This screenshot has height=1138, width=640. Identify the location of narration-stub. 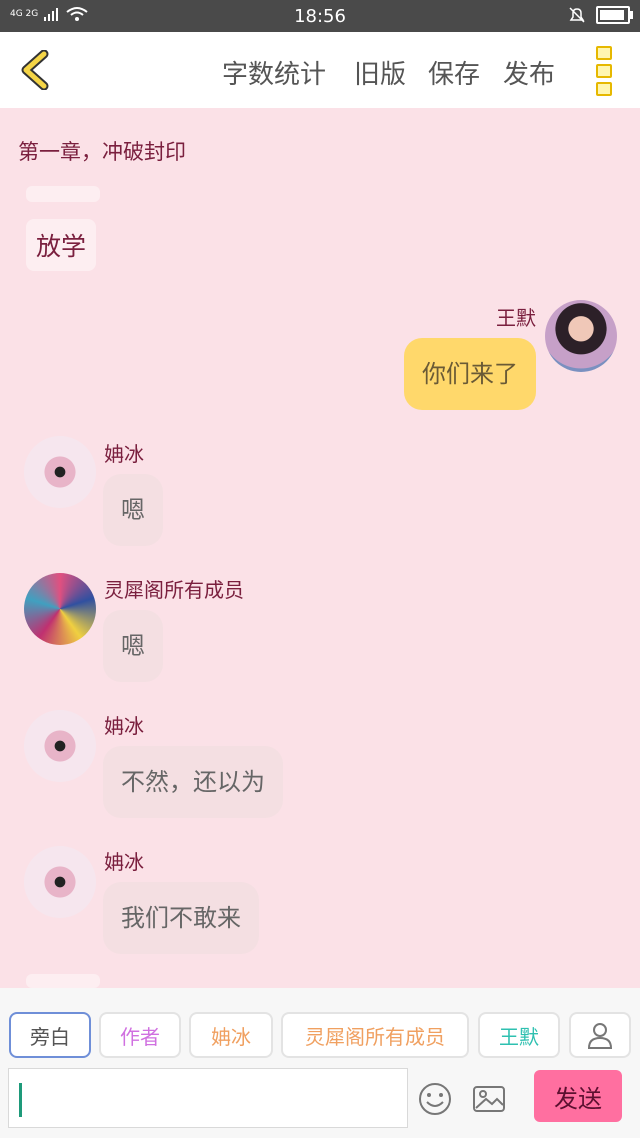
(63, 194).